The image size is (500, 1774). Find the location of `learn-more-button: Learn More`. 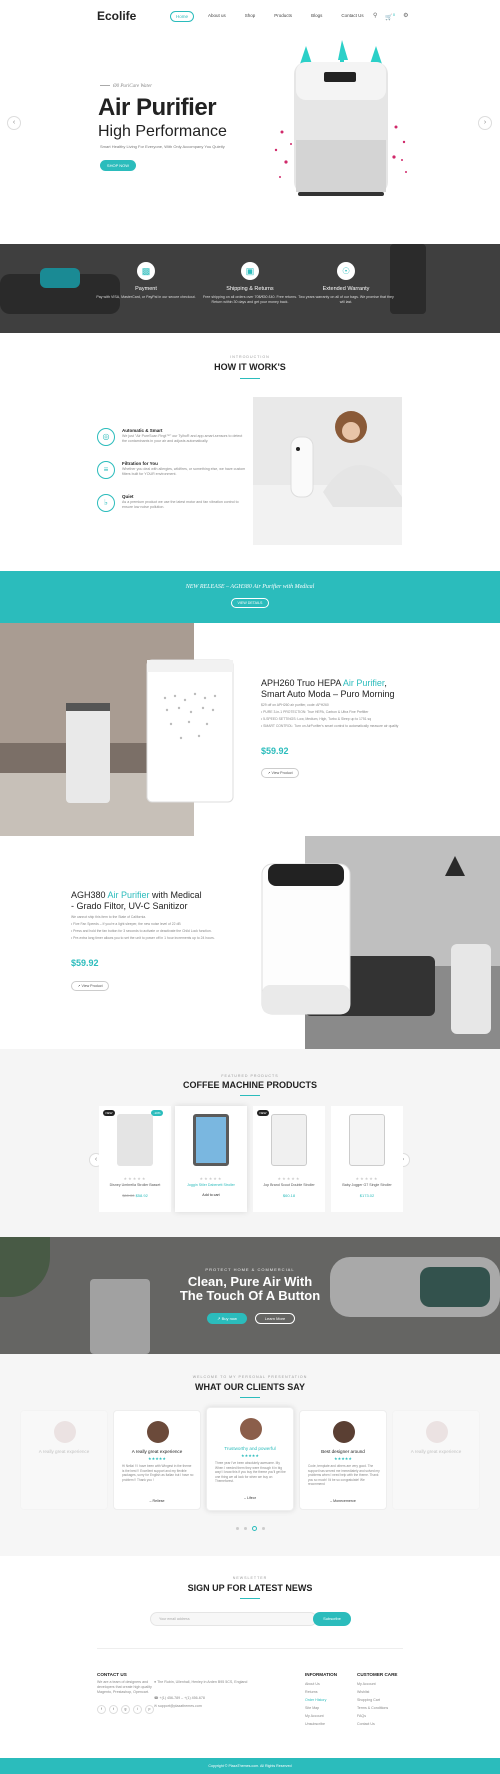

learn-more-button: Learn More is located at coordinates (275, 1318).